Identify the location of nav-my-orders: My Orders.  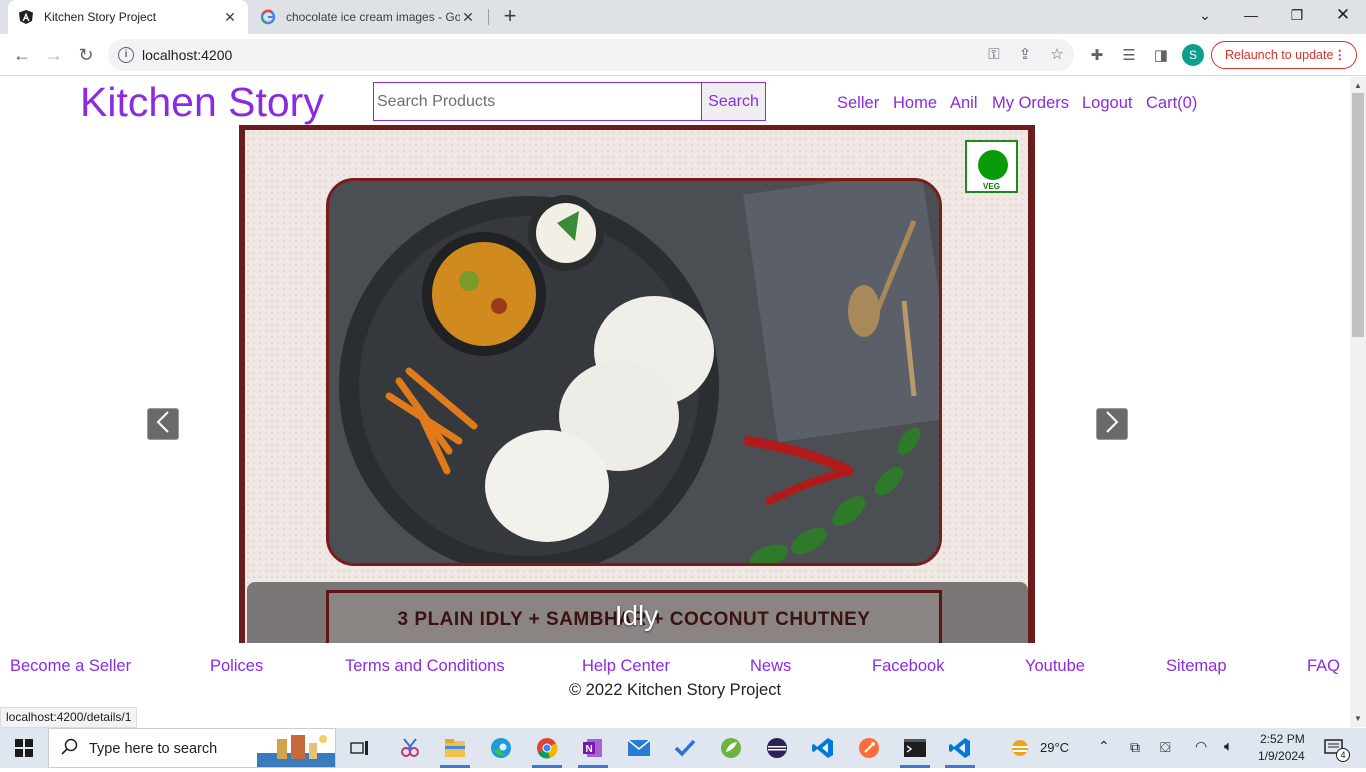
(1030, 103).